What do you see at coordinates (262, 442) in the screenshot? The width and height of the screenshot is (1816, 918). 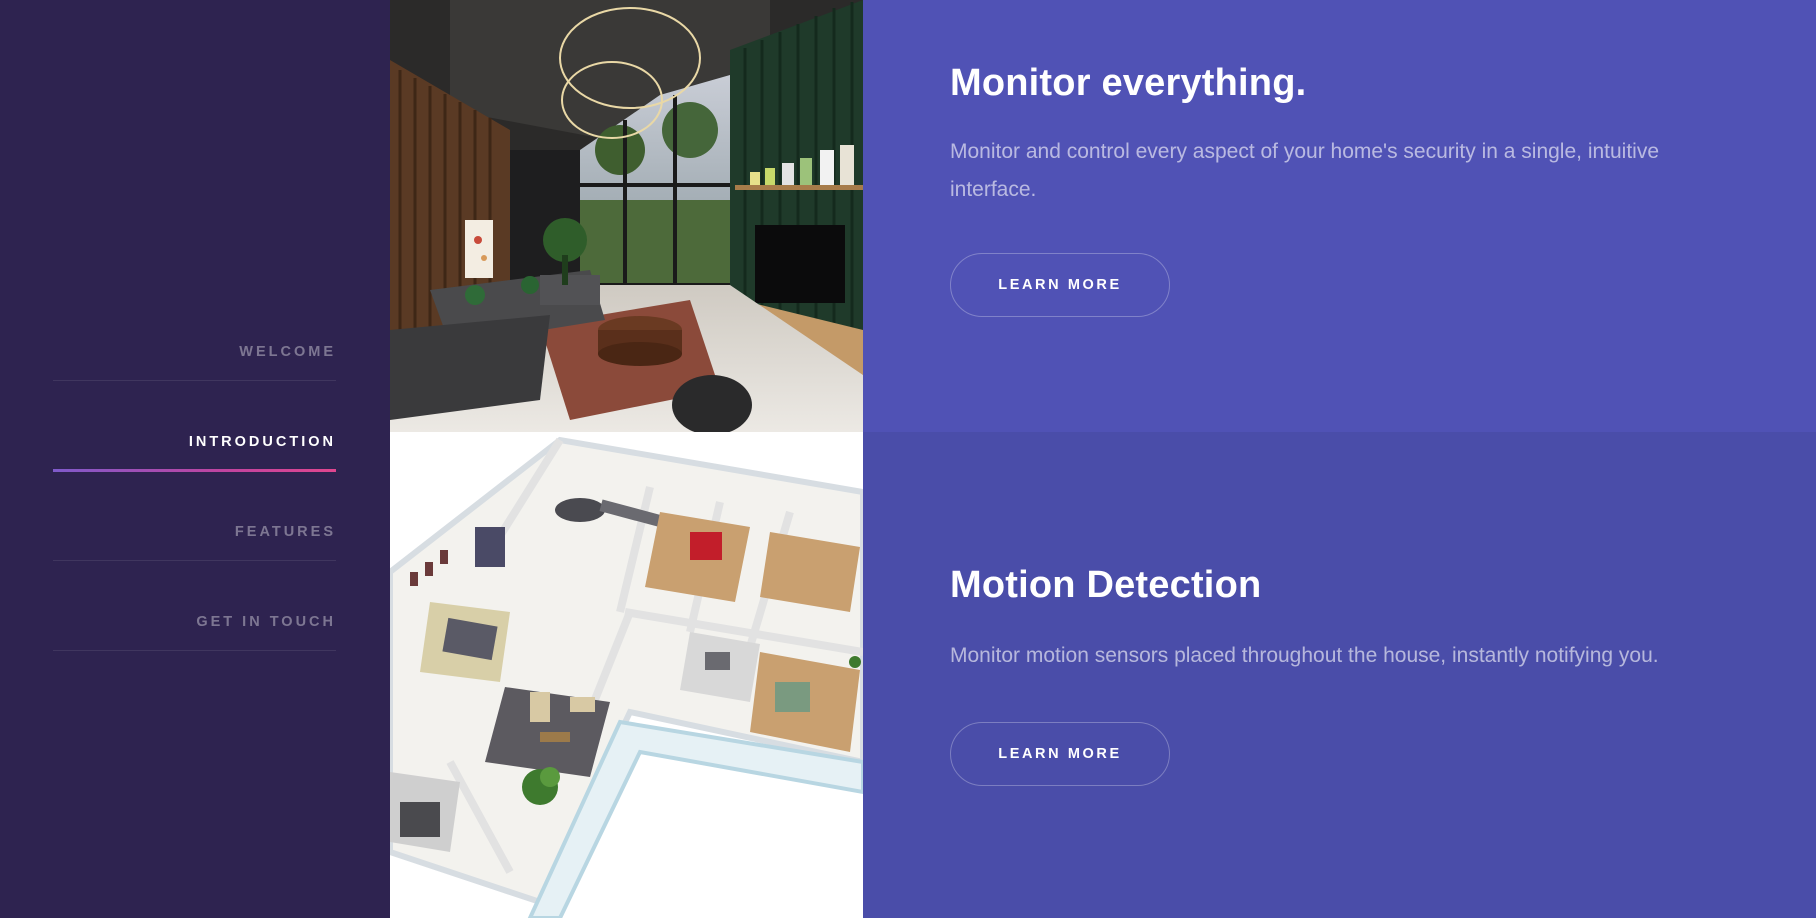 I see `nav-item-label: Introduction` at bounding box center [262, 442].